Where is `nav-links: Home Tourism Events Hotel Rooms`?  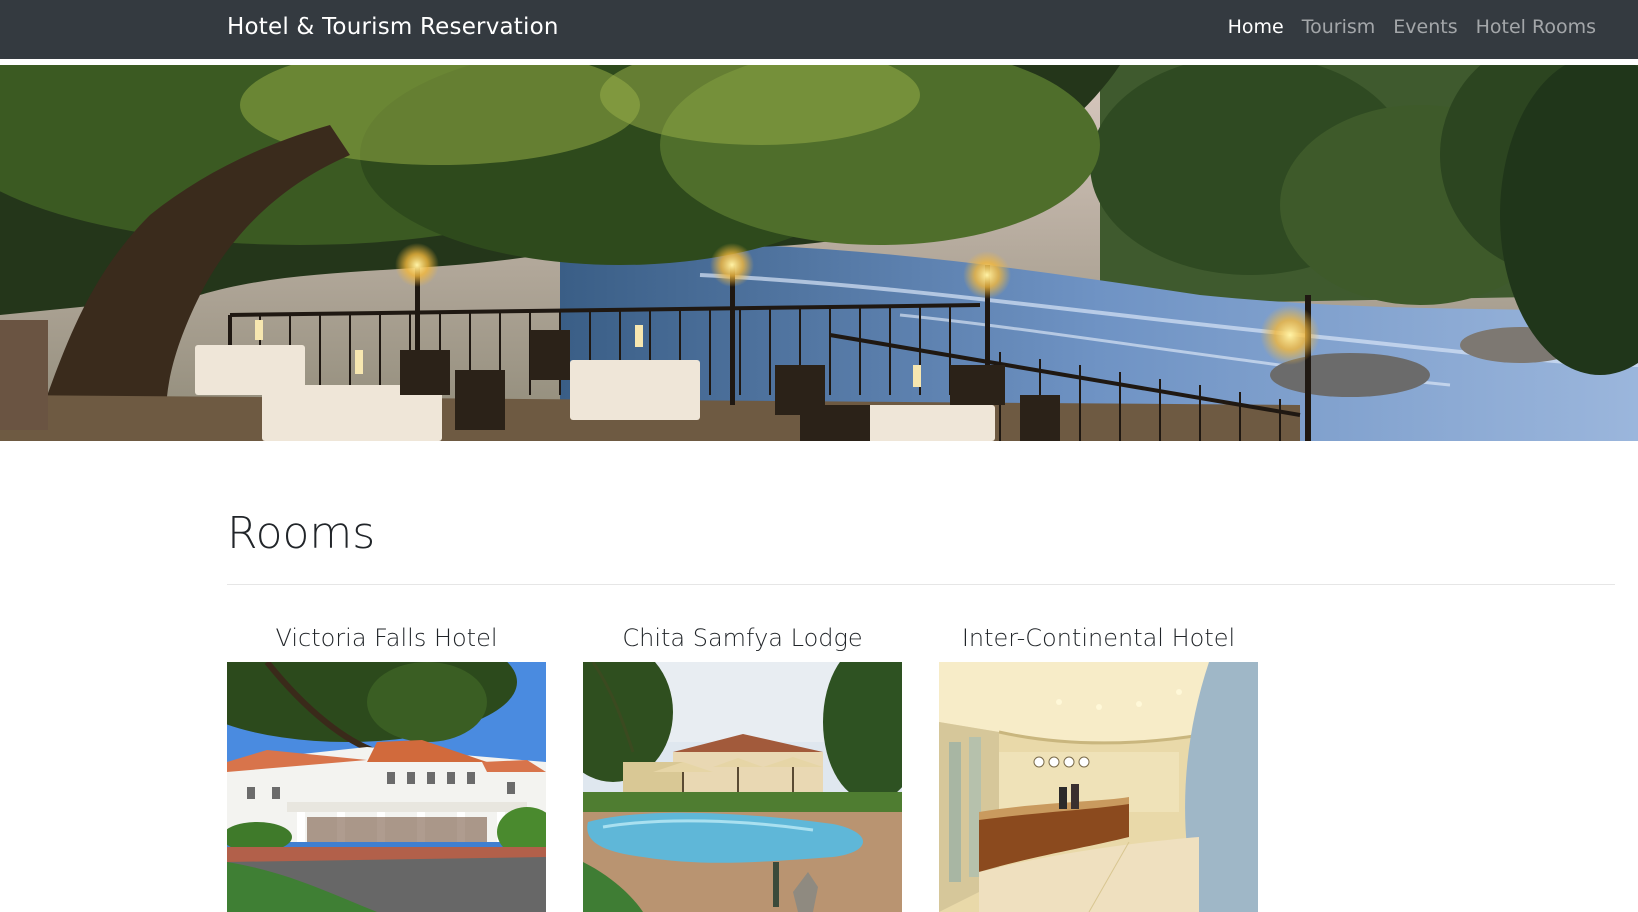 nav-links: Home Tourism Events Hotel Rooms is located at coordinates (1412, 27).